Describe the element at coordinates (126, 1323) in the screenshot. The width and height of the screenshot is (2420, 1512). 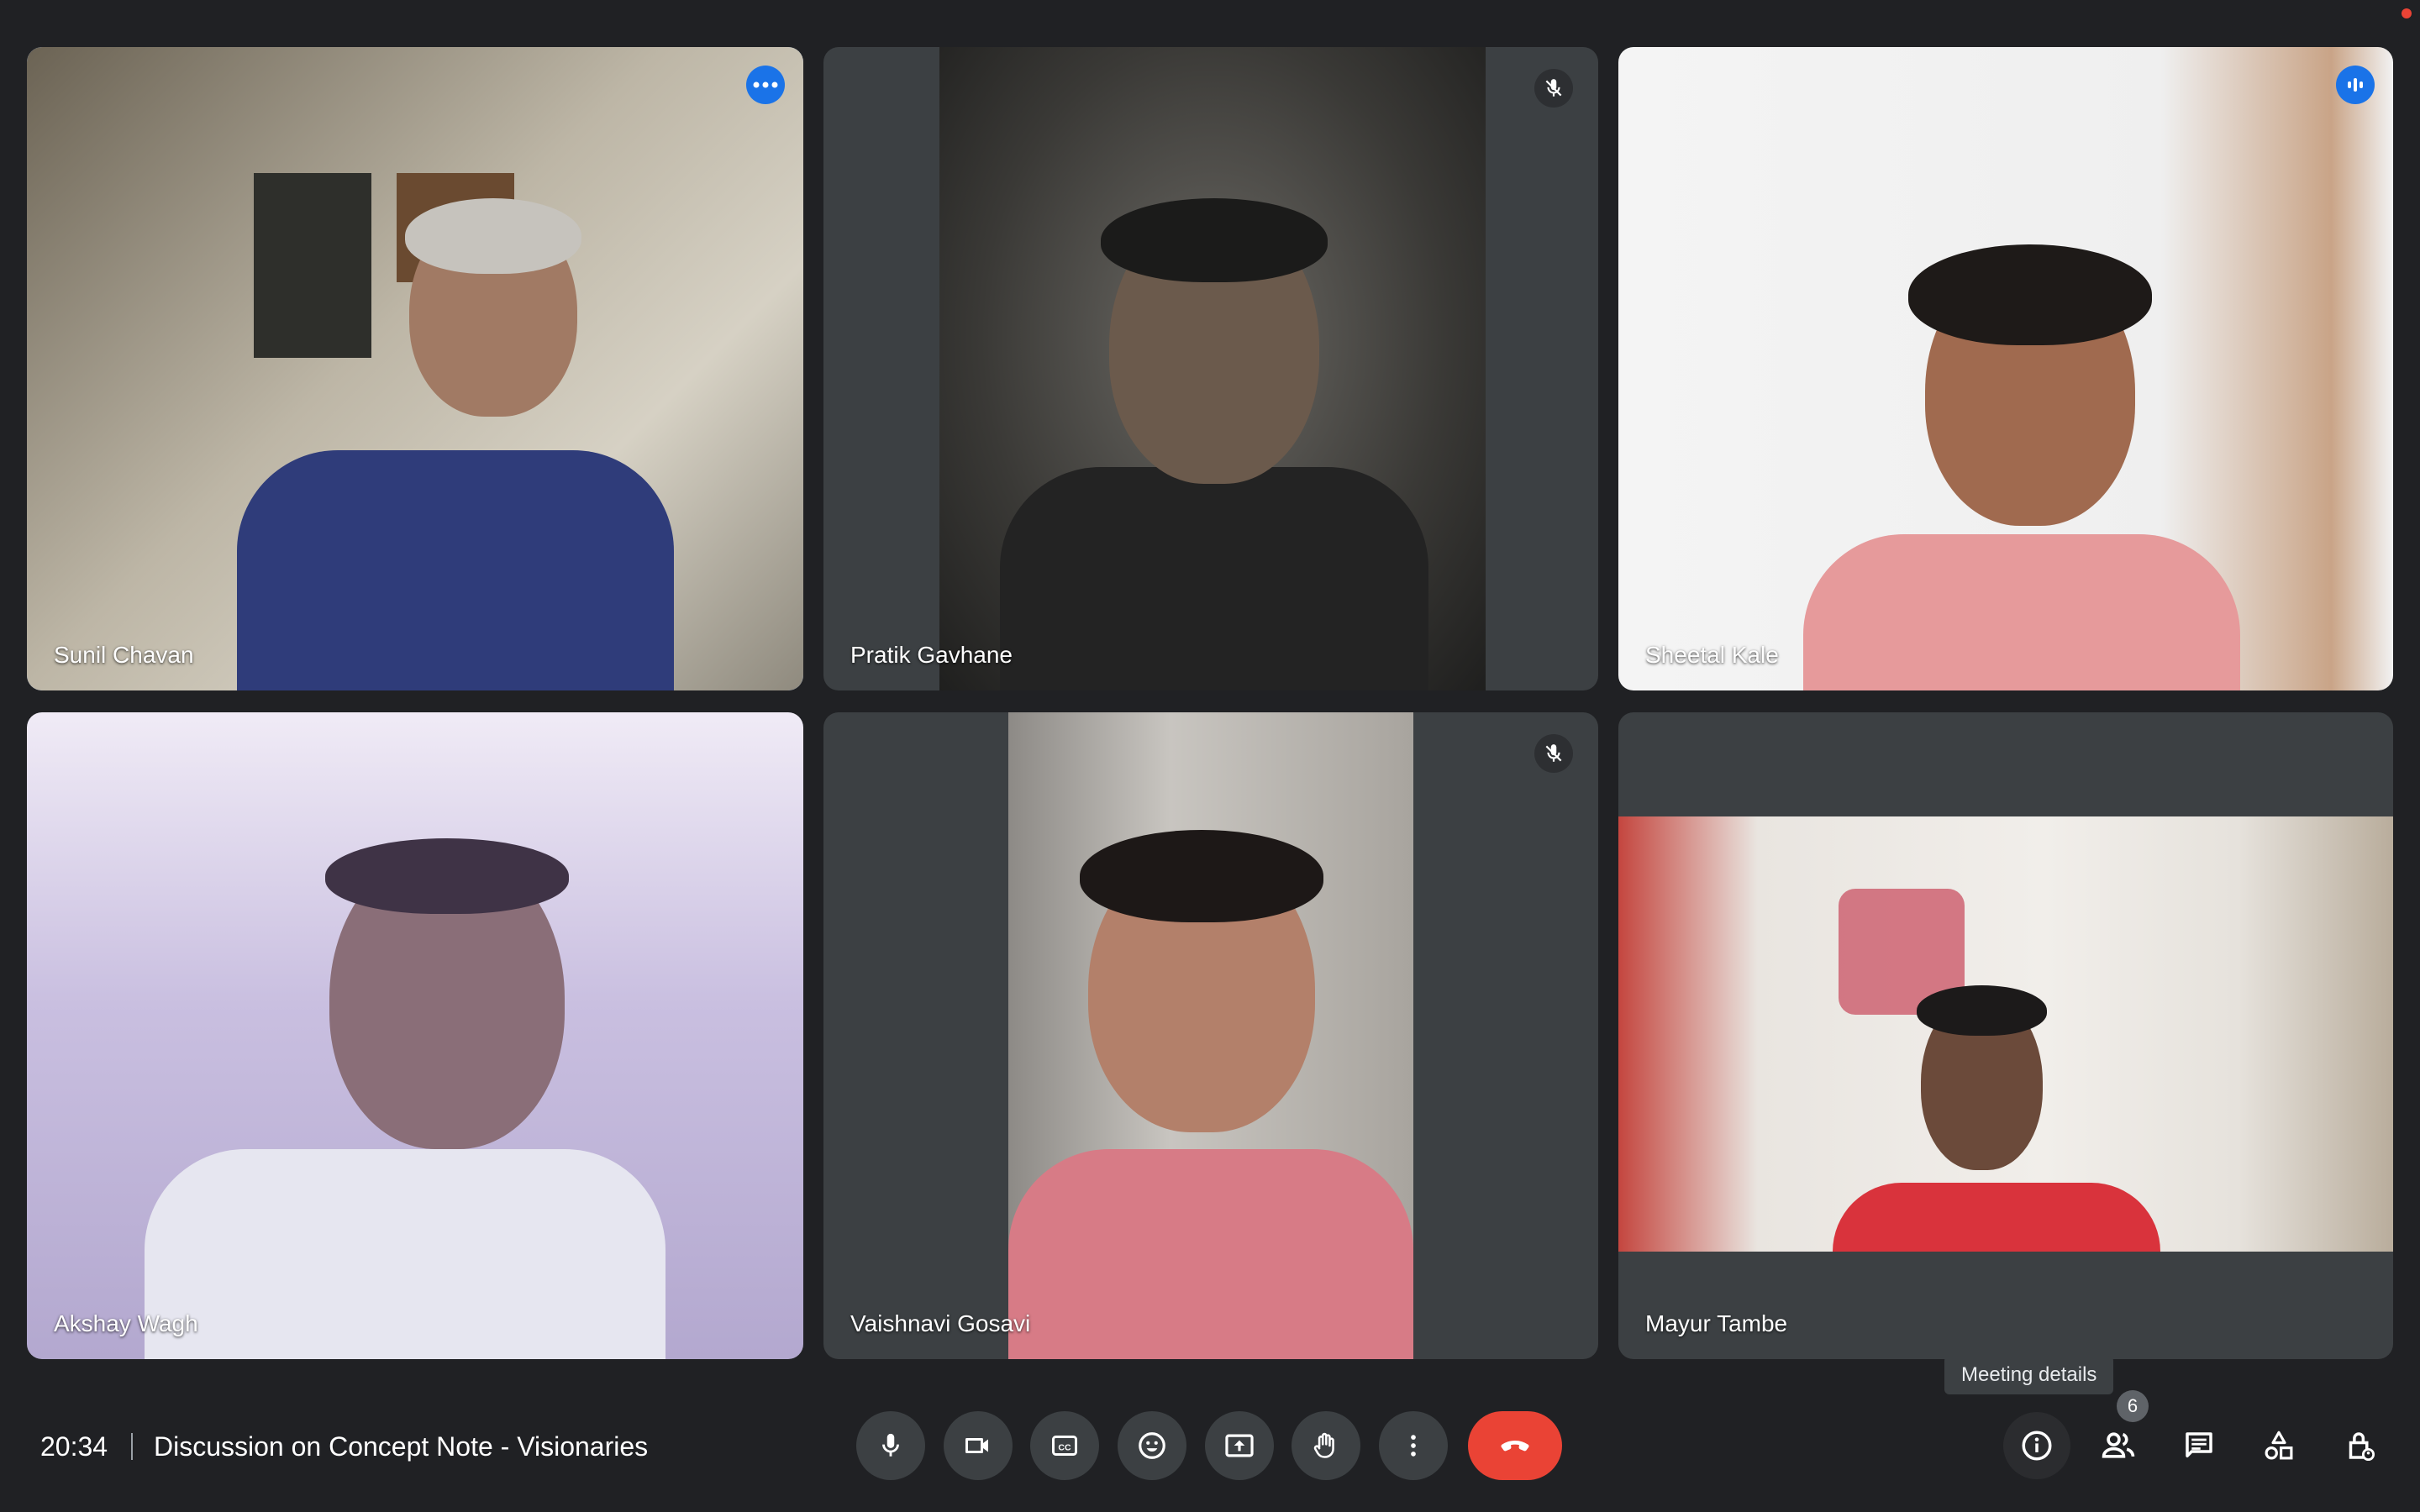
I see `participant-name: Akshay Wagh` at that location.